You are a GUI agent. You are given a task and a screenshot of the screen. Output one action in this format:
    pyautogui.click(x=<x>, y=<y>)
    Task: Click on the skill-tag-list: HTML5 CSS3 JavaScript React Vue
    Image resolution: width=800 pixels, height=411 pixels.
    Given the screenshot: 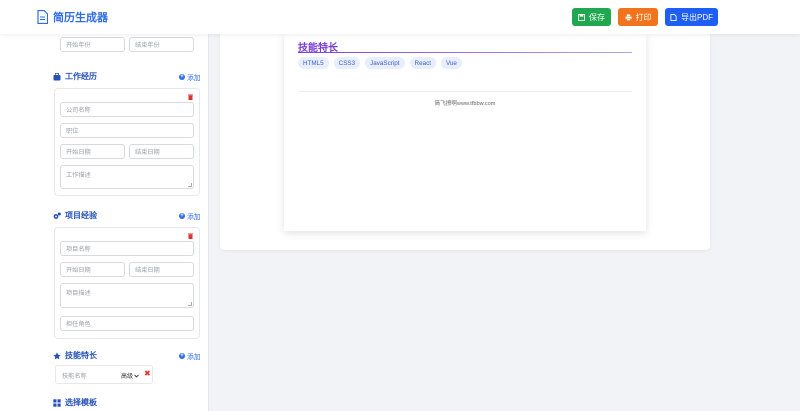 What is the action you would take?
    pyautogui.click(x=380, y=63)
    